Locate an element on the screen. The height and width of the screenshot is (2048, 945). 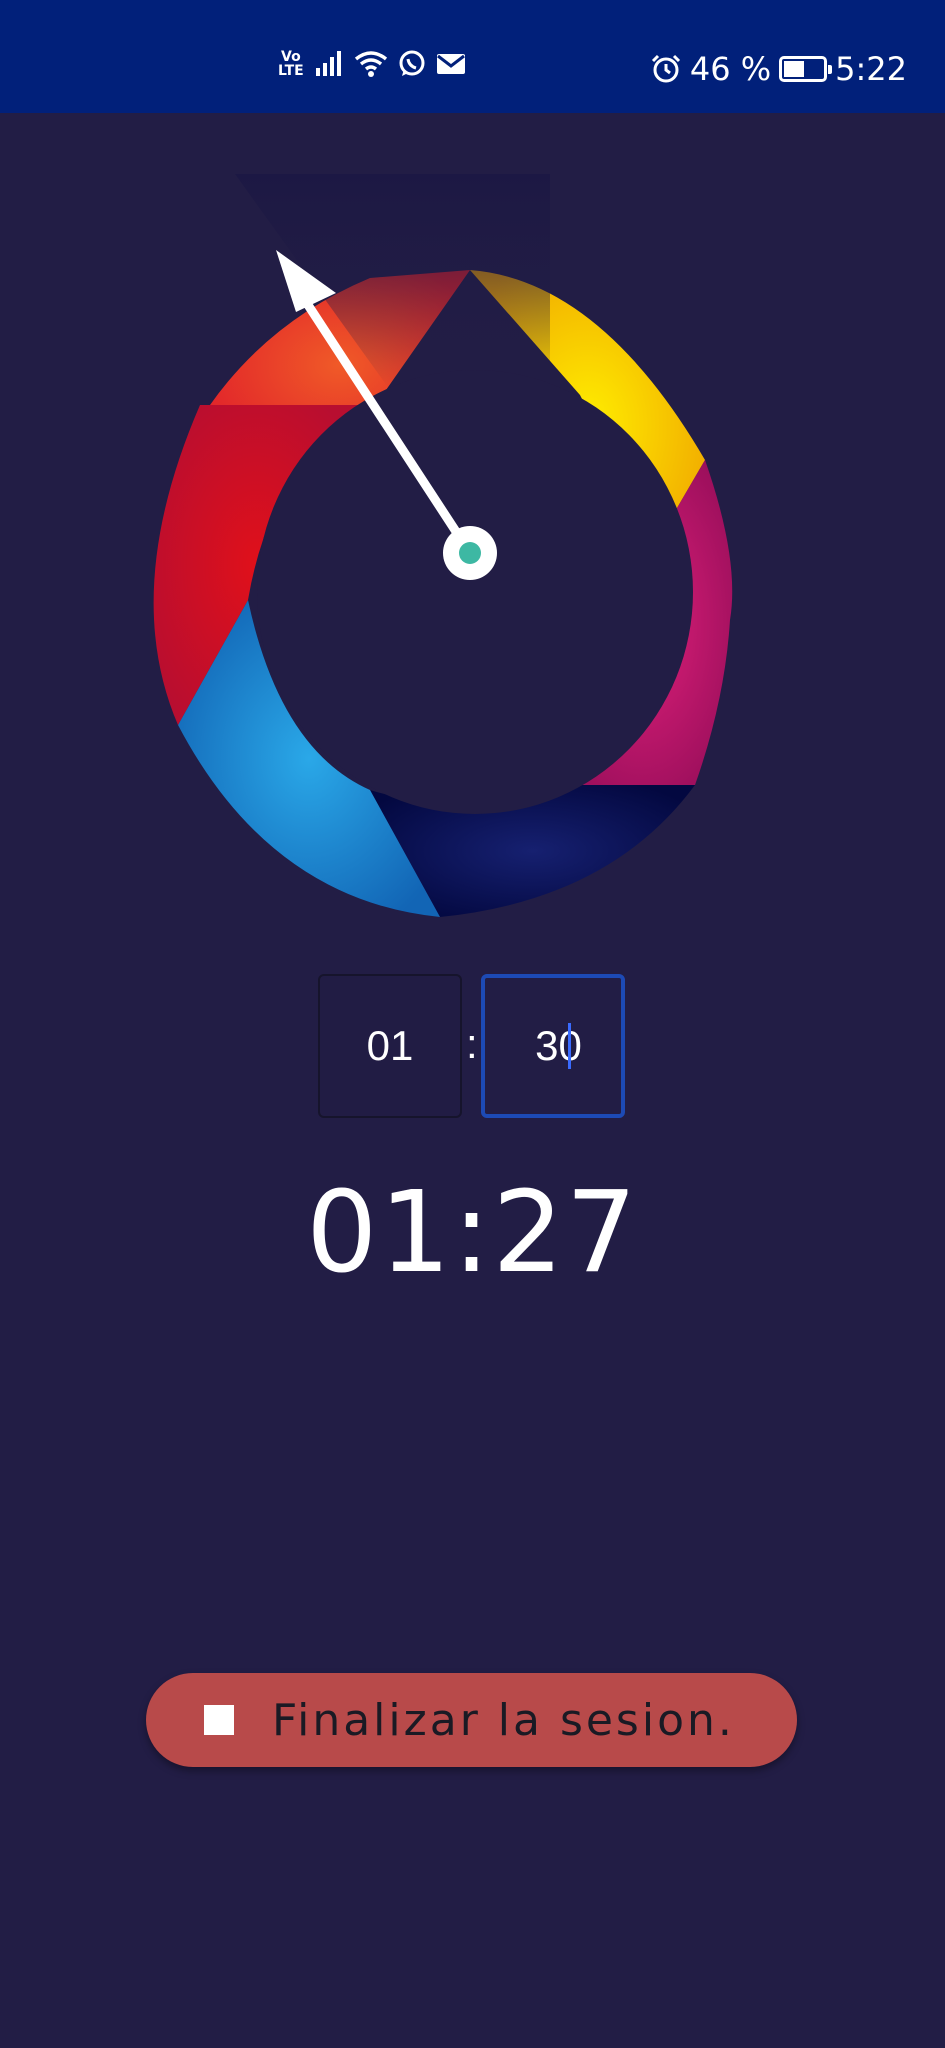
mail-icon is located at coordinates (450, 64).